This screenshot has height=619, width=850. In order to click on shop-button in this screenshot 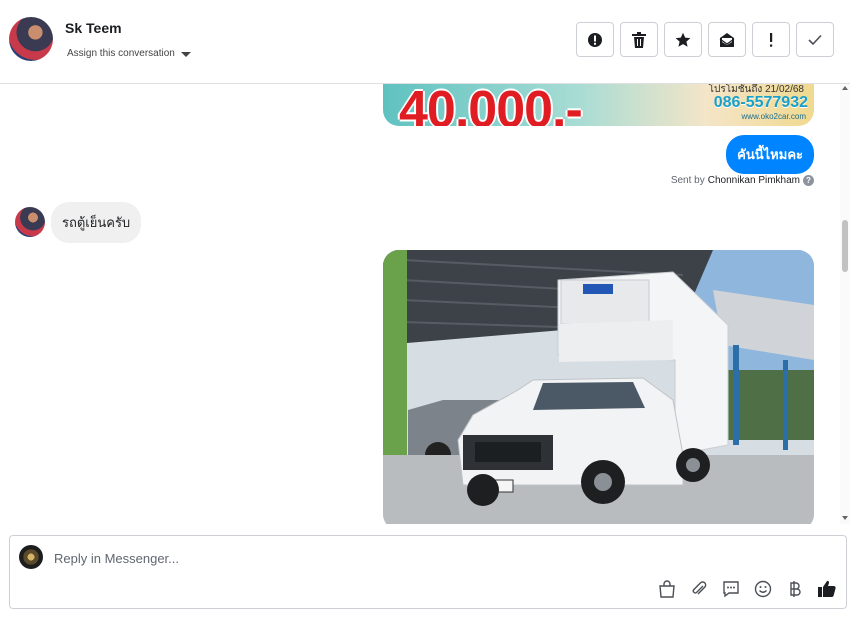, I will do `click(667, 589)`.